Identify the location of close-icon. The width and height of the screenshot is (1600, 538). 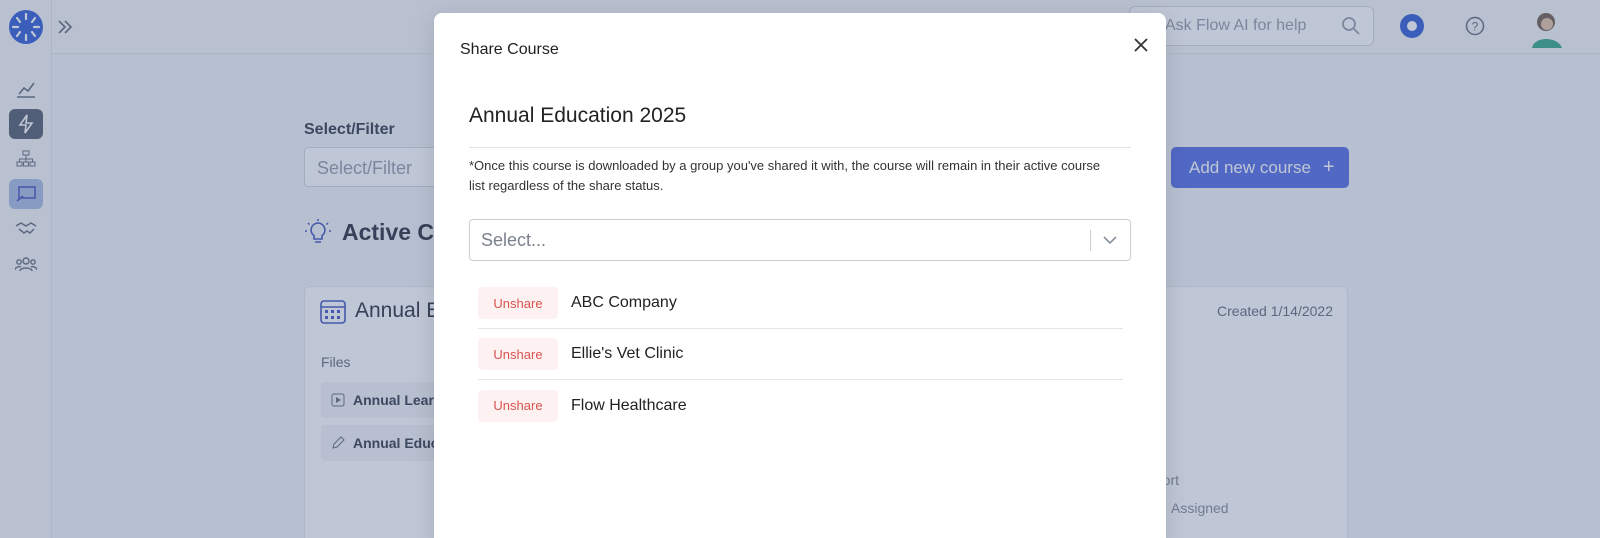
(1141, 45).